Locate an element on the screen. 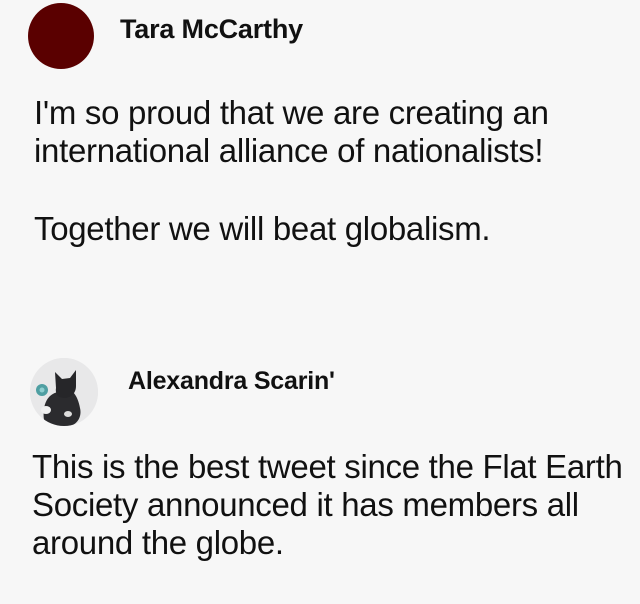 The height and width of the screenshot is (604, 640). author-name: Alexandra Scarin' is located at coordinates (231, 381).